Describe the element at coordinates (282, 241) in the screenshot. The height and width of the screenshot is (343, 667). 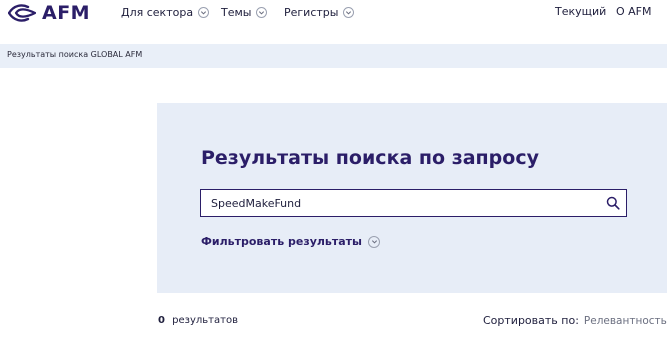
I see `filter-results-label: Фильтровать результаты` at that location.